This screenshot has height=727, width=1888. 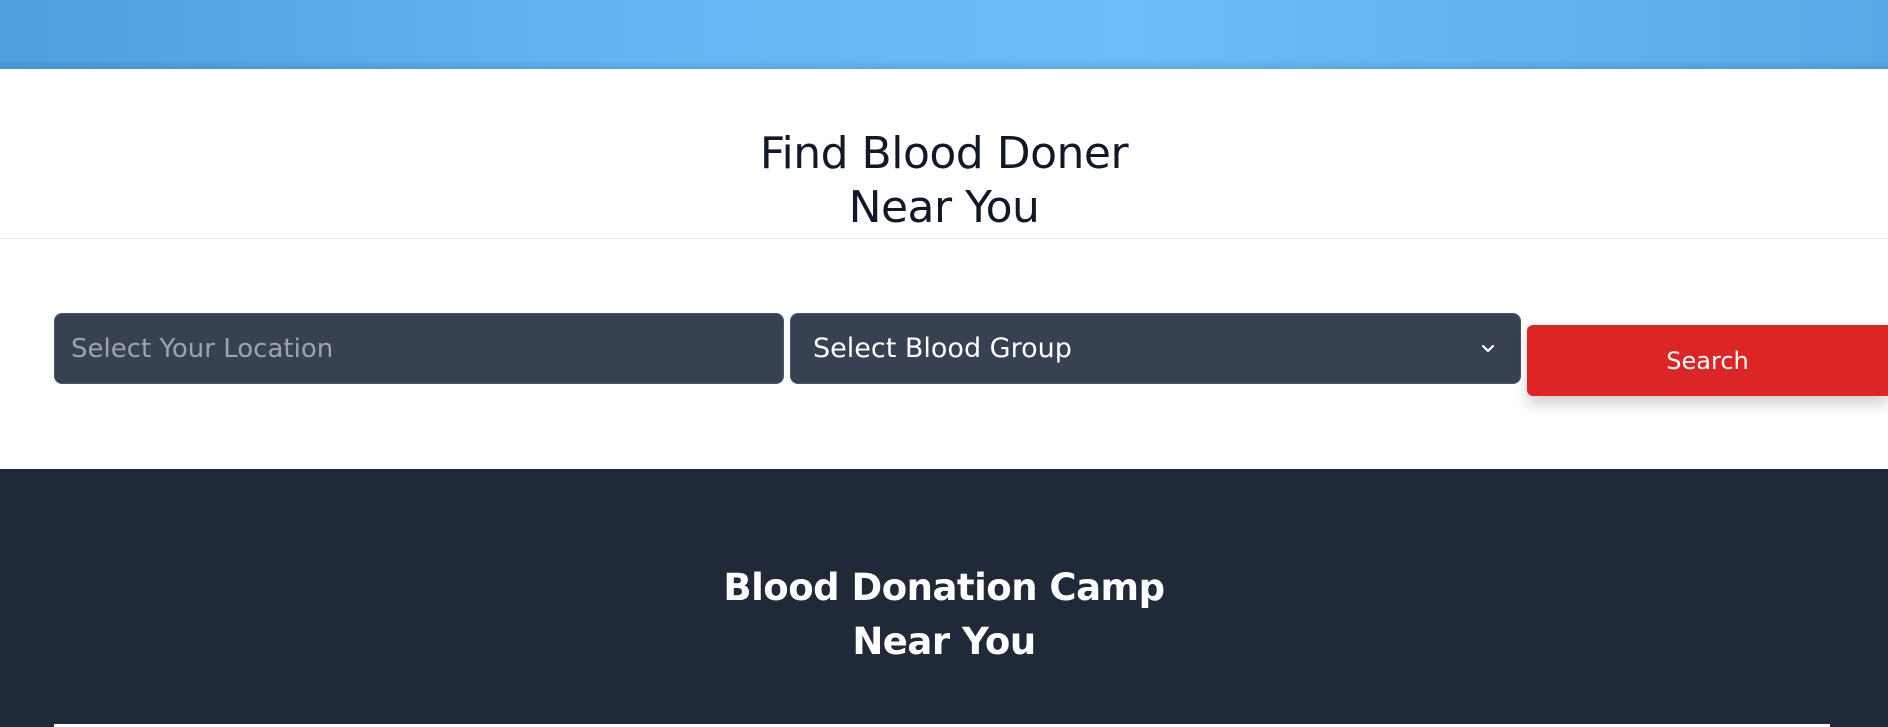 What do you see at coordinates (944, 207) in the screenshot?
I see `find-donor-title-line2: Near You` at bounding box center [944, 207].